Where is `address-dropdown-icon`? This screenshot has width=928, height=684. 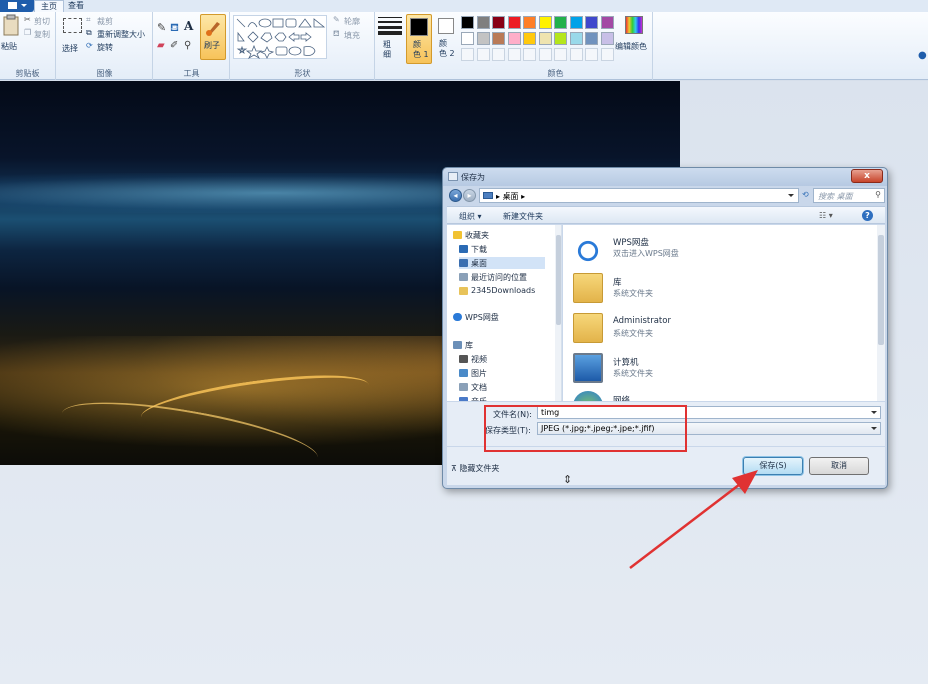 address-dropdown-icon is located at coordinates (791, 195).